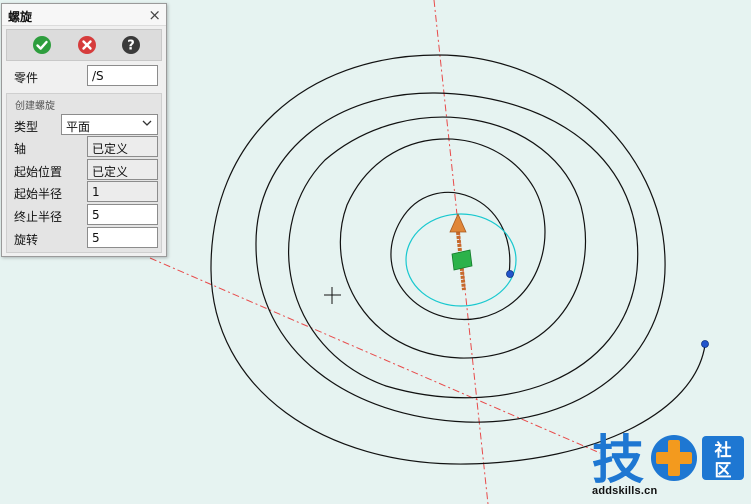 This screenshot has height=504, width=751. Describe the element at coordinates (26, 78) in the screenshot. I see `part-label: 零件` at that location.